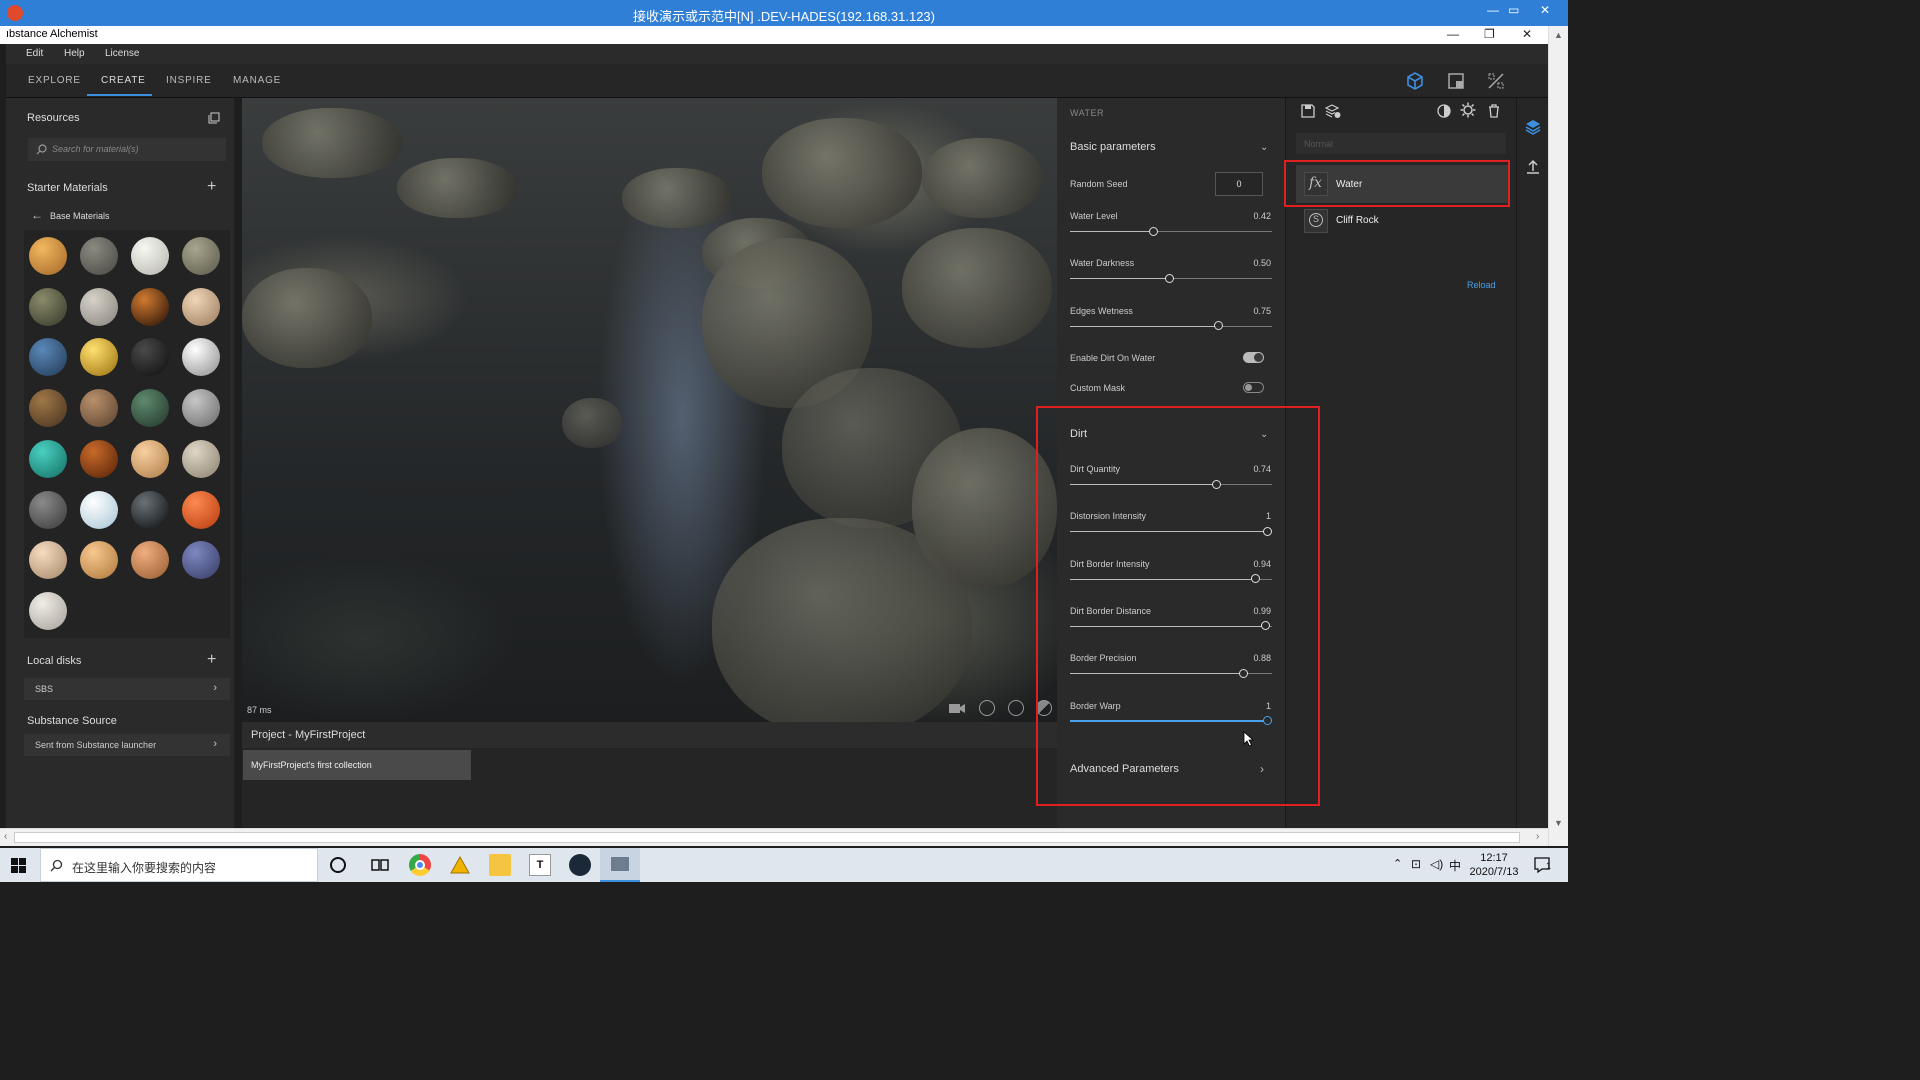 The width and height of the screenshot is (1920, 1080). I want to click on enable-dirt-toggle, so click(1253, 357).